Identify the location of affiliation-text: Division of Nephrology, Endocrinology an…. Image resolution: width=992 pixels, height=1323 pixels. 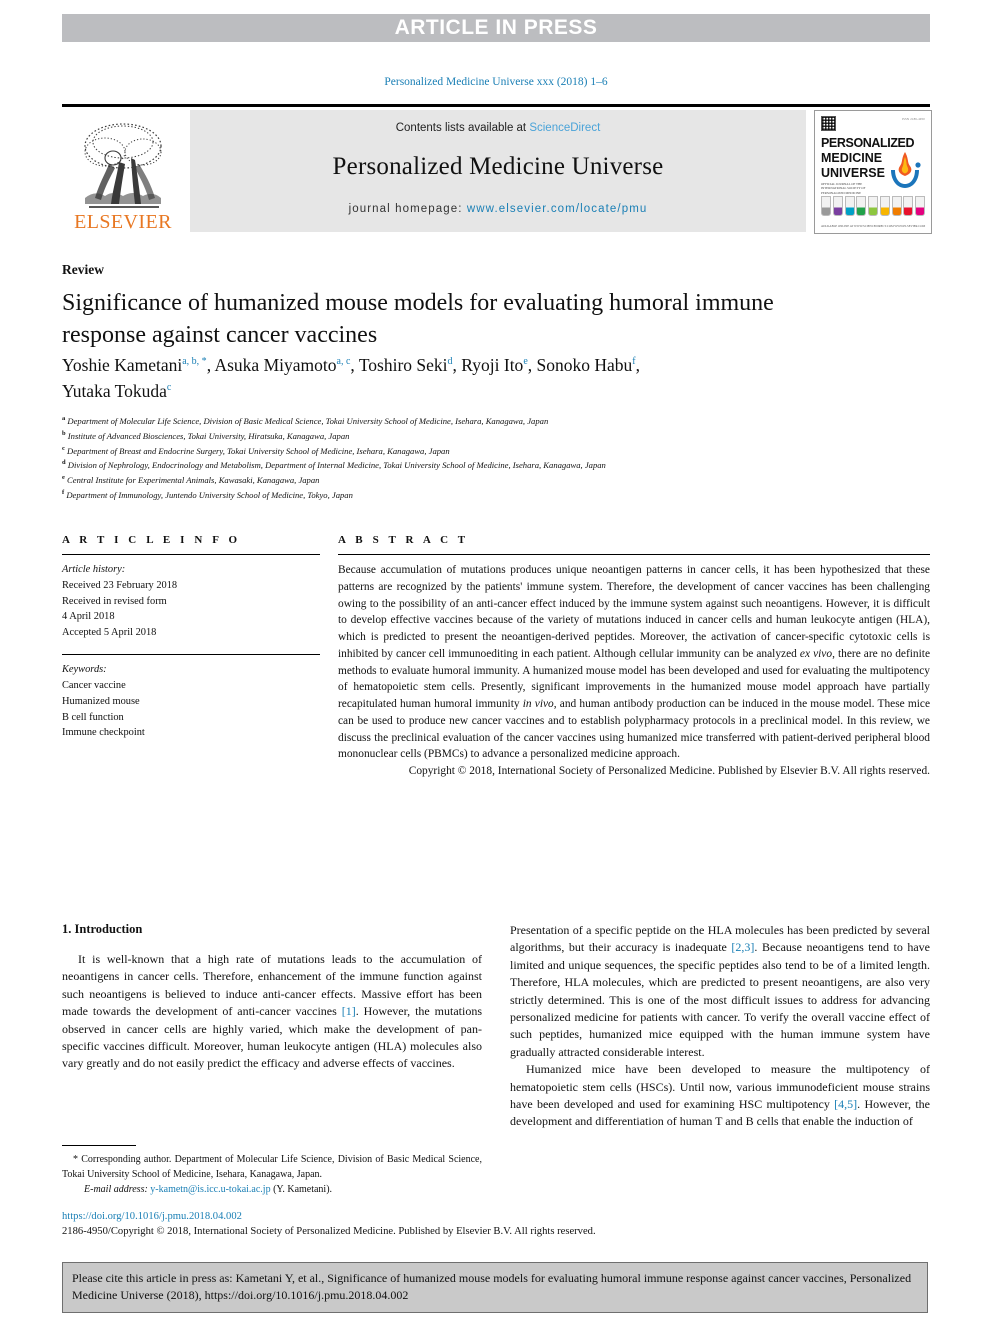
(336, 465).